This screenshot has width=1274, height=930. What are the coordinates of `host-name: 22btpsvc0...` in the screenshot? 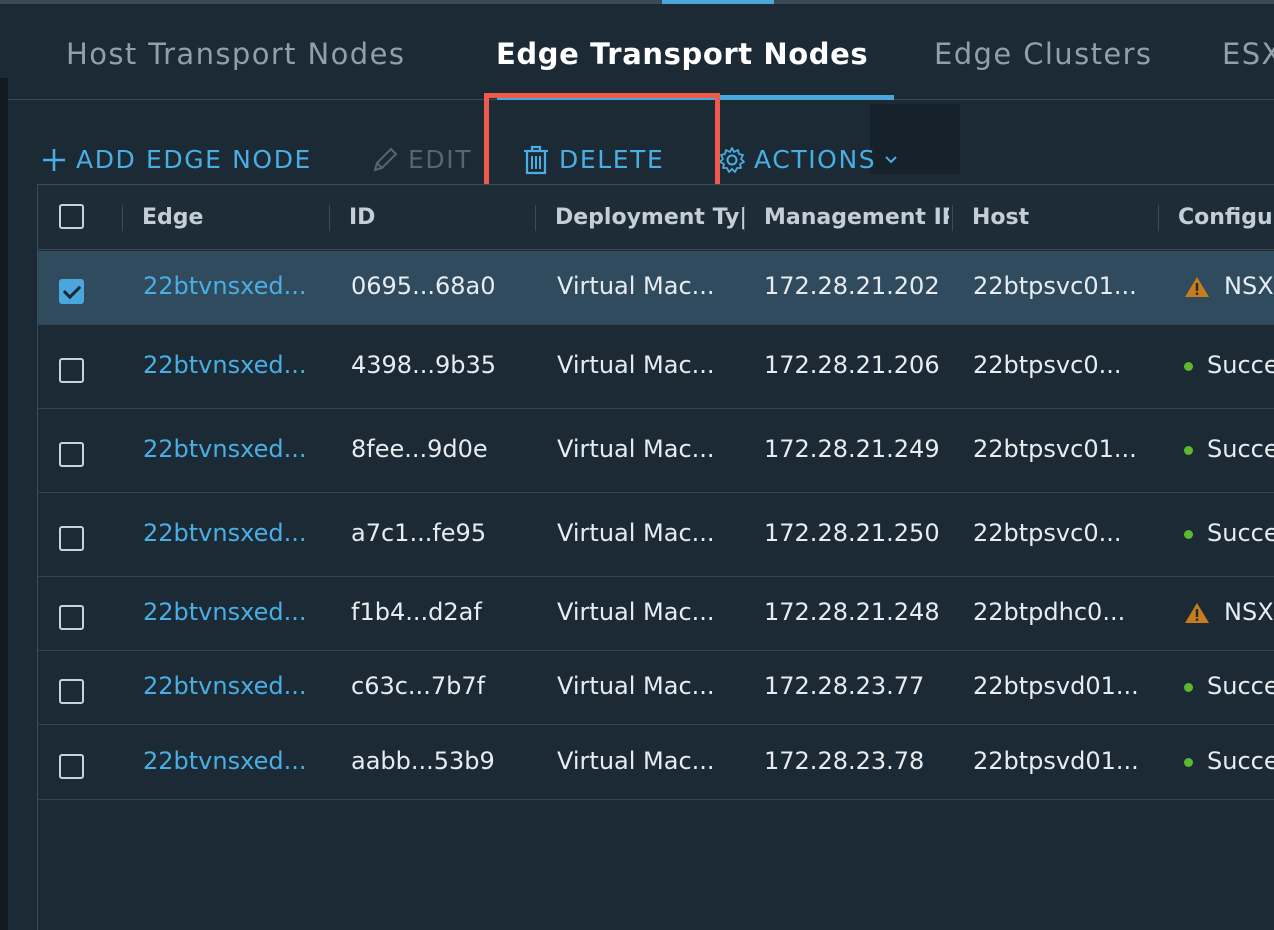 It's located at (1047, 533).